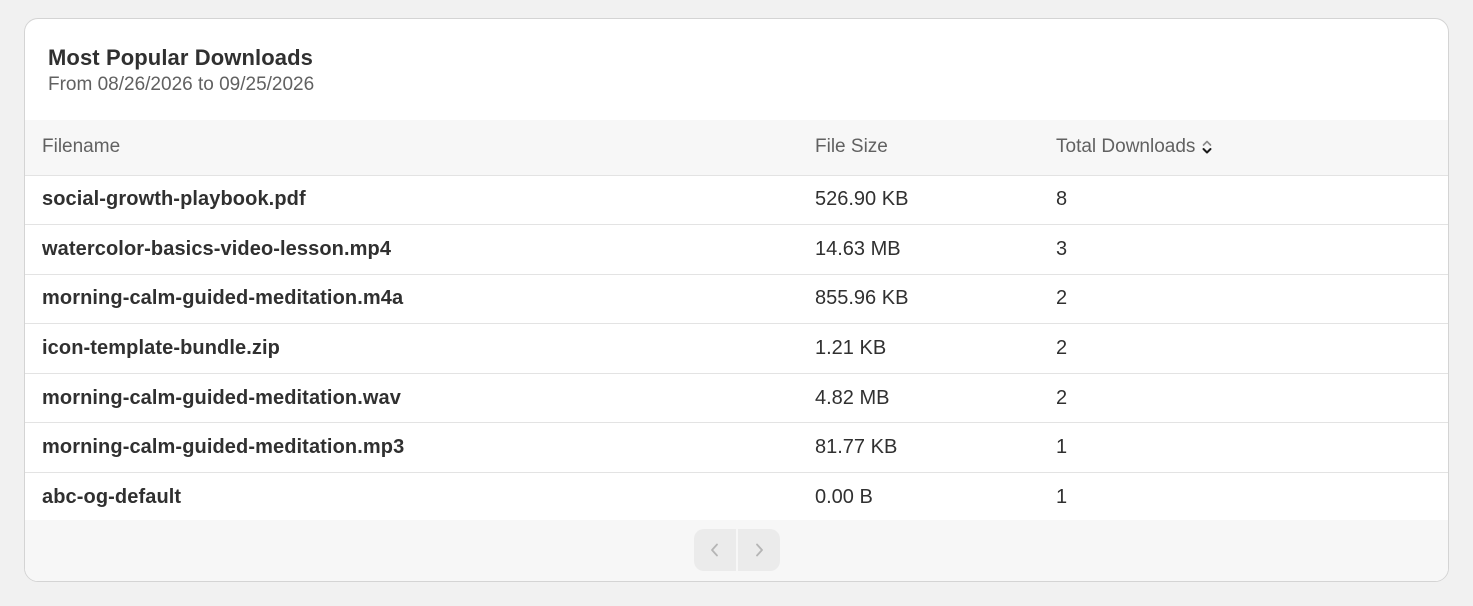 The width and height of the screenshot is (1473, 606). Describe the element at coordinates (112, 496) in the screenshot. I see `cell-filename: abc-og-default` at that location.